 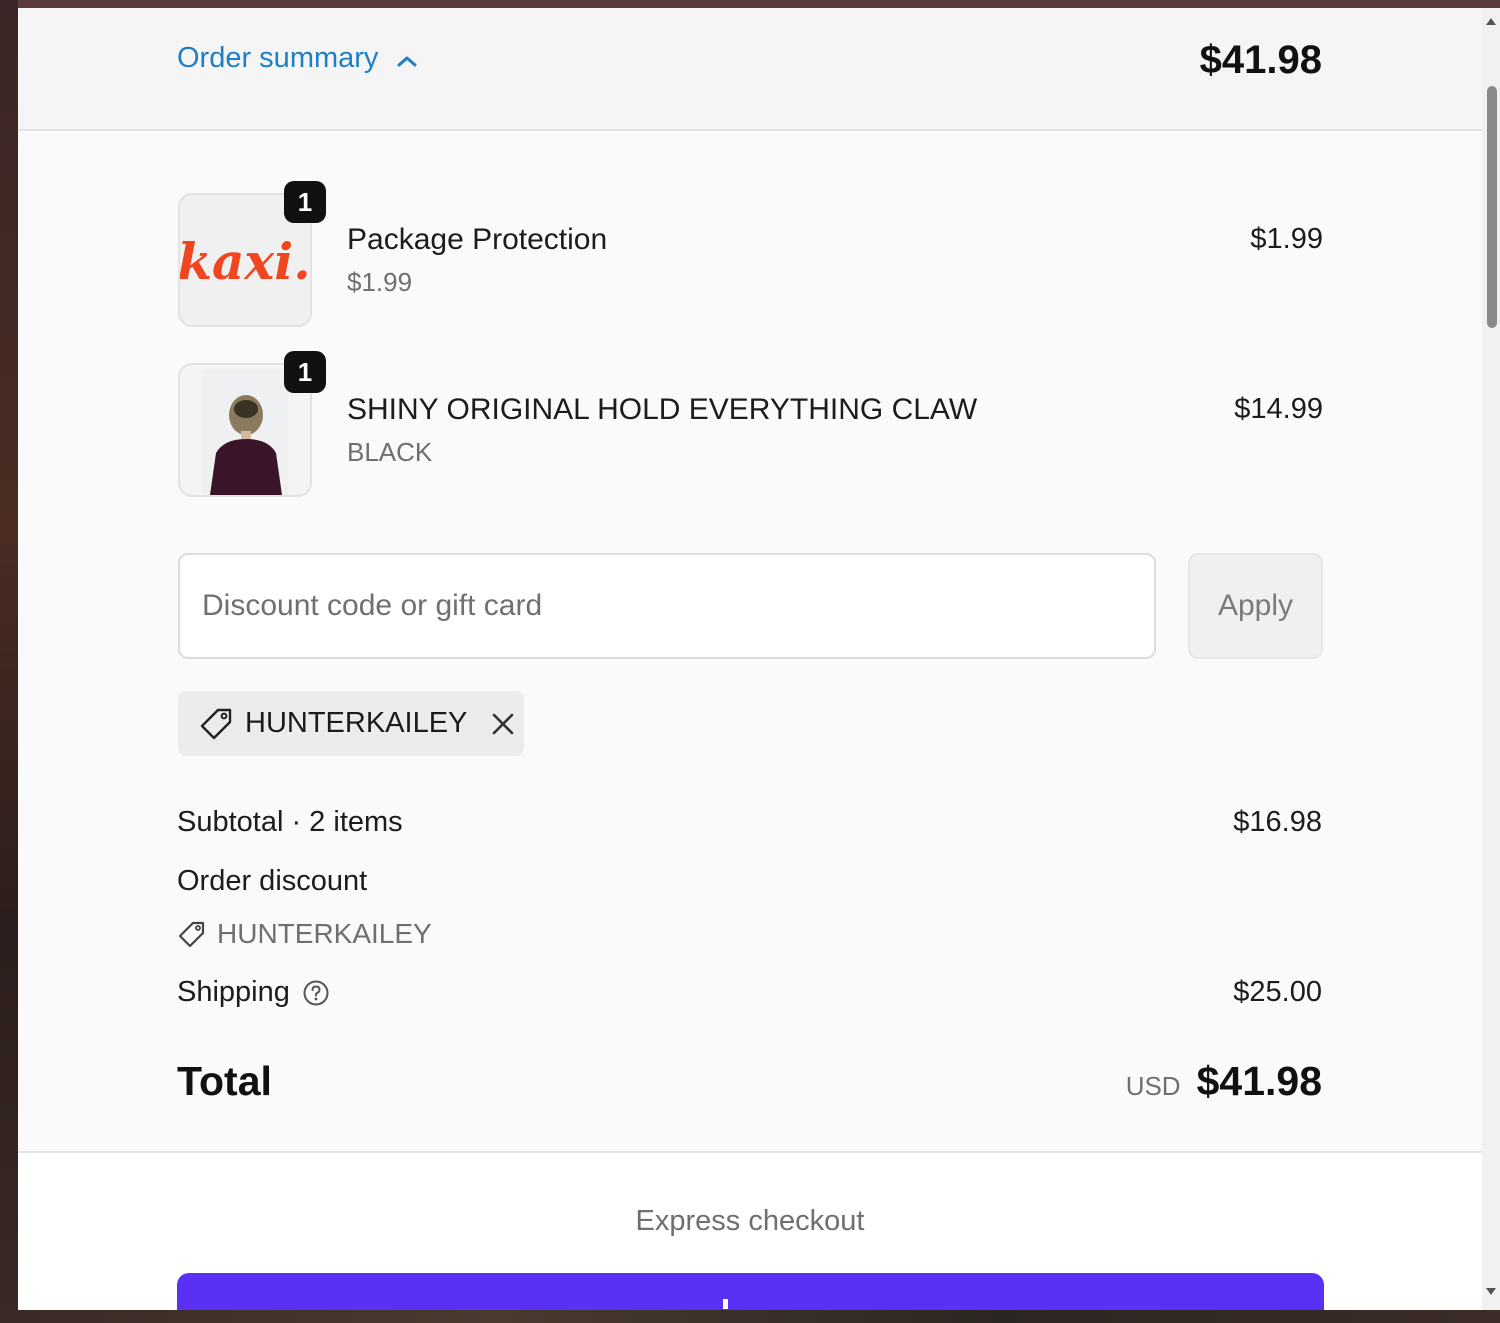 What do you see at coordinates (750, 1221) in the screenshot?
I see `express-checkout-title: Express checkout` at bounding box center [750, 1221].